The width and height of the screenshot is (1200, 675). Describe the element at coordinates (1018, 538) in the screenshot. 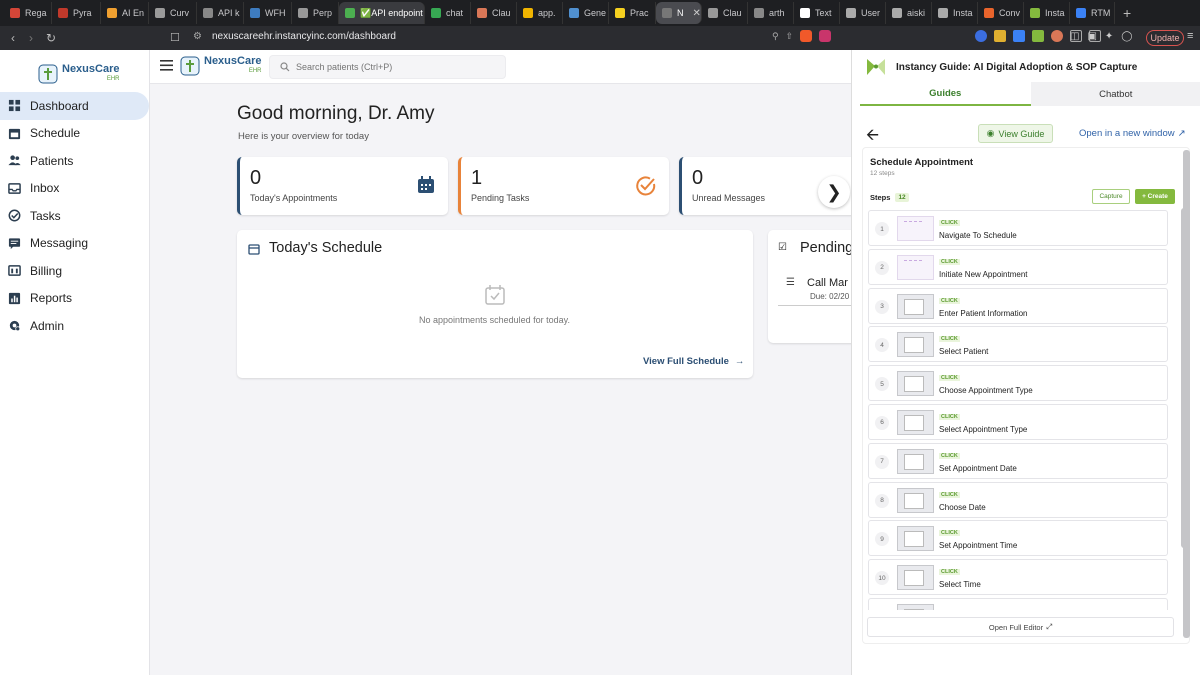

I see `guide-step: 9 CLICK Set Appointment Time` at that location.